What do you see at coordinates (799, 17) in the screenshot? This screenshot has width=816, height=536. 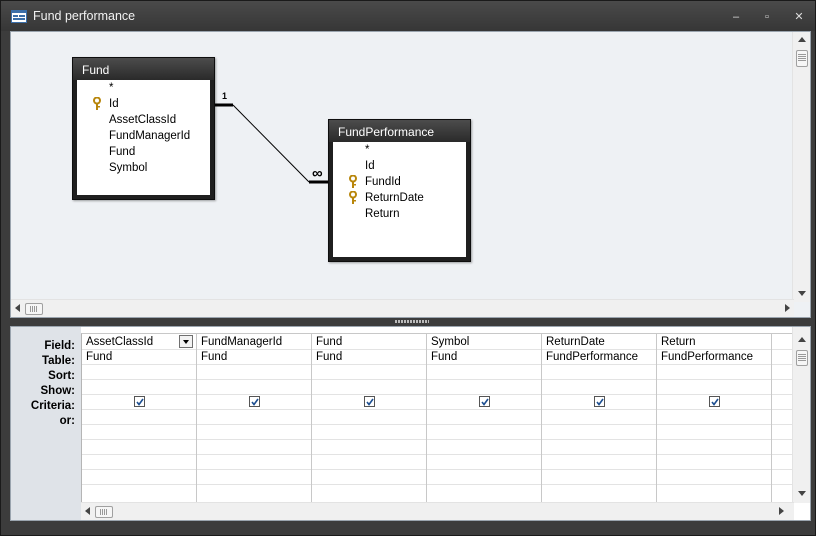 I see `close-button: ✕` at bounding box center [799, 17].